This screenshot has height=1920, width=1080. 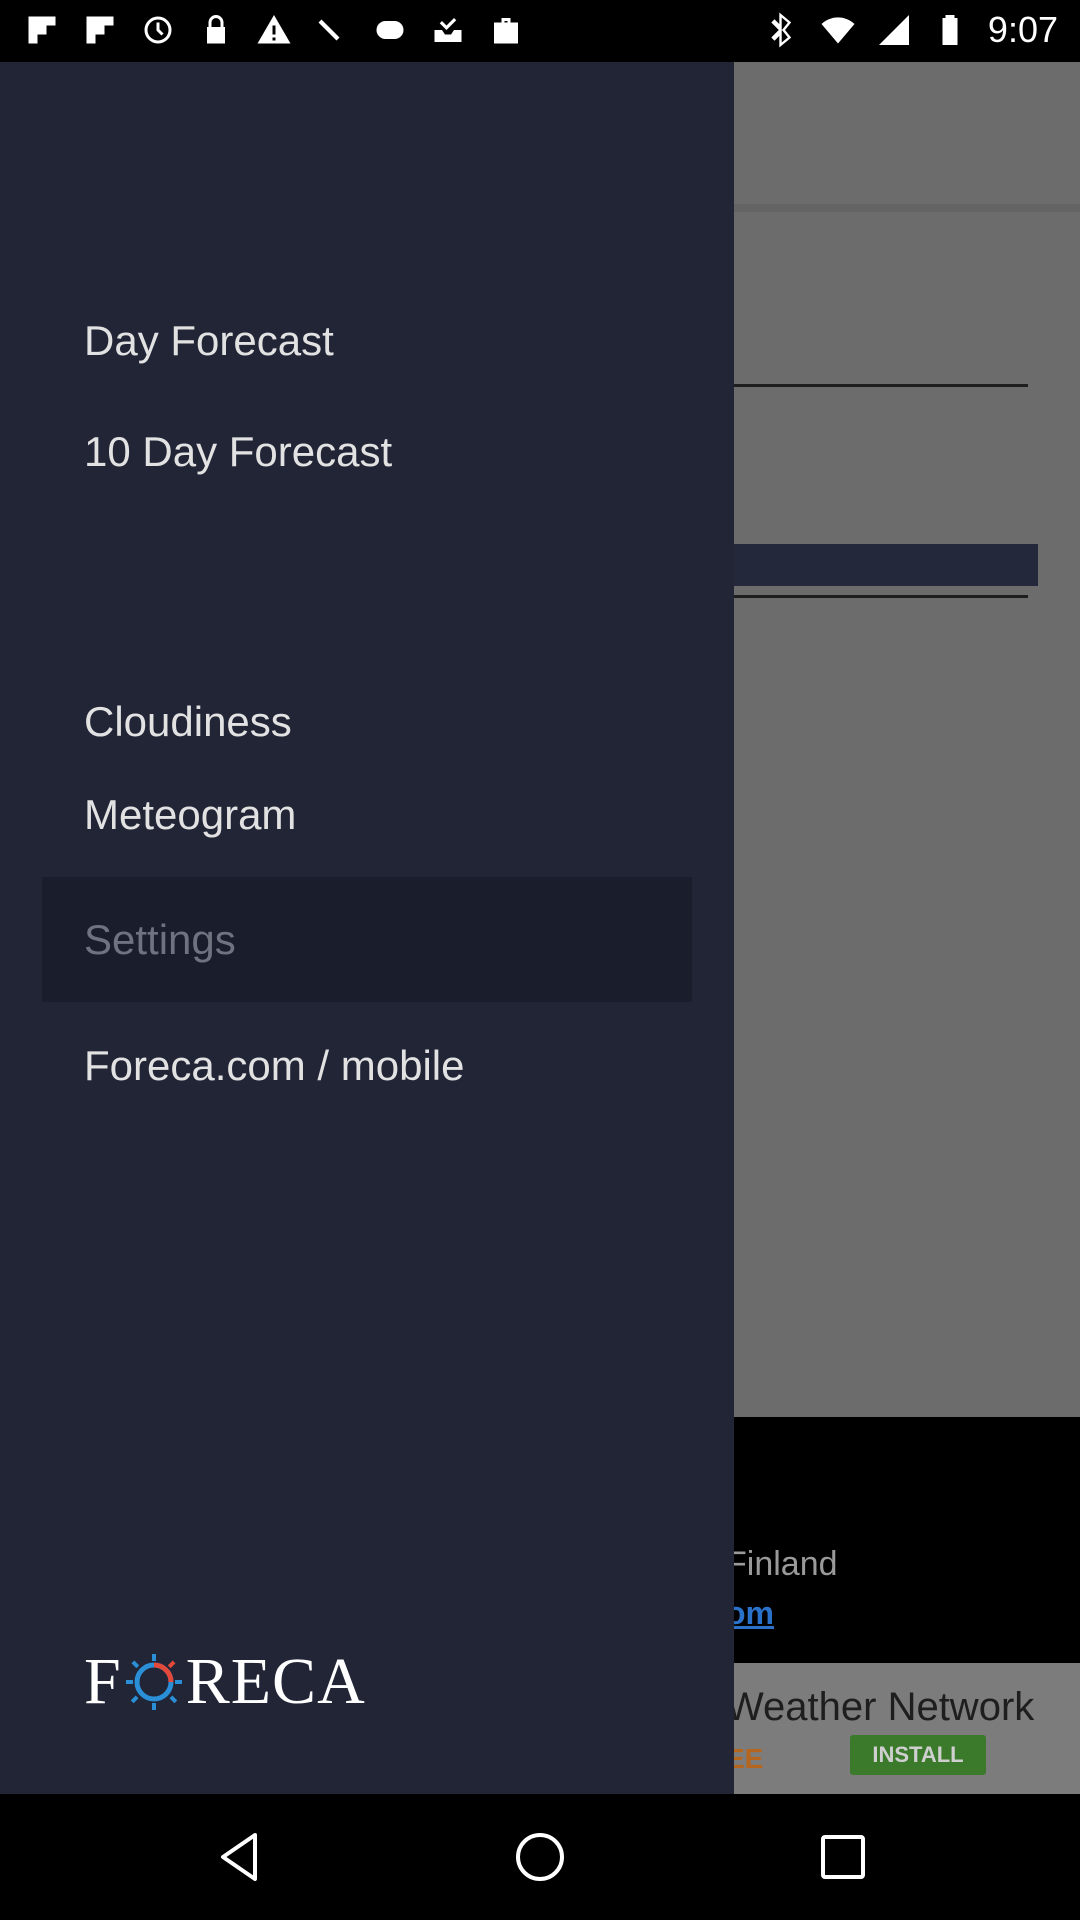 What do you see at coordinates (1022, 29) in the screenshot?
I see `status-time: 9:07` at bounding box center [1022, 29].